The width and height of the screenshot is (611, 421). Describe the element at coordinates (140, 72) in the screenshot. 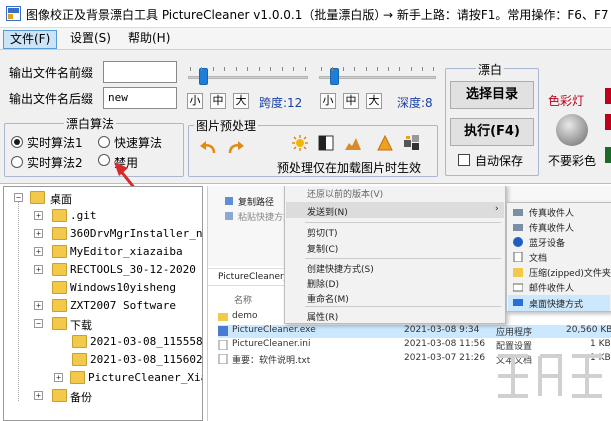

I see `prefix-input` at that location.